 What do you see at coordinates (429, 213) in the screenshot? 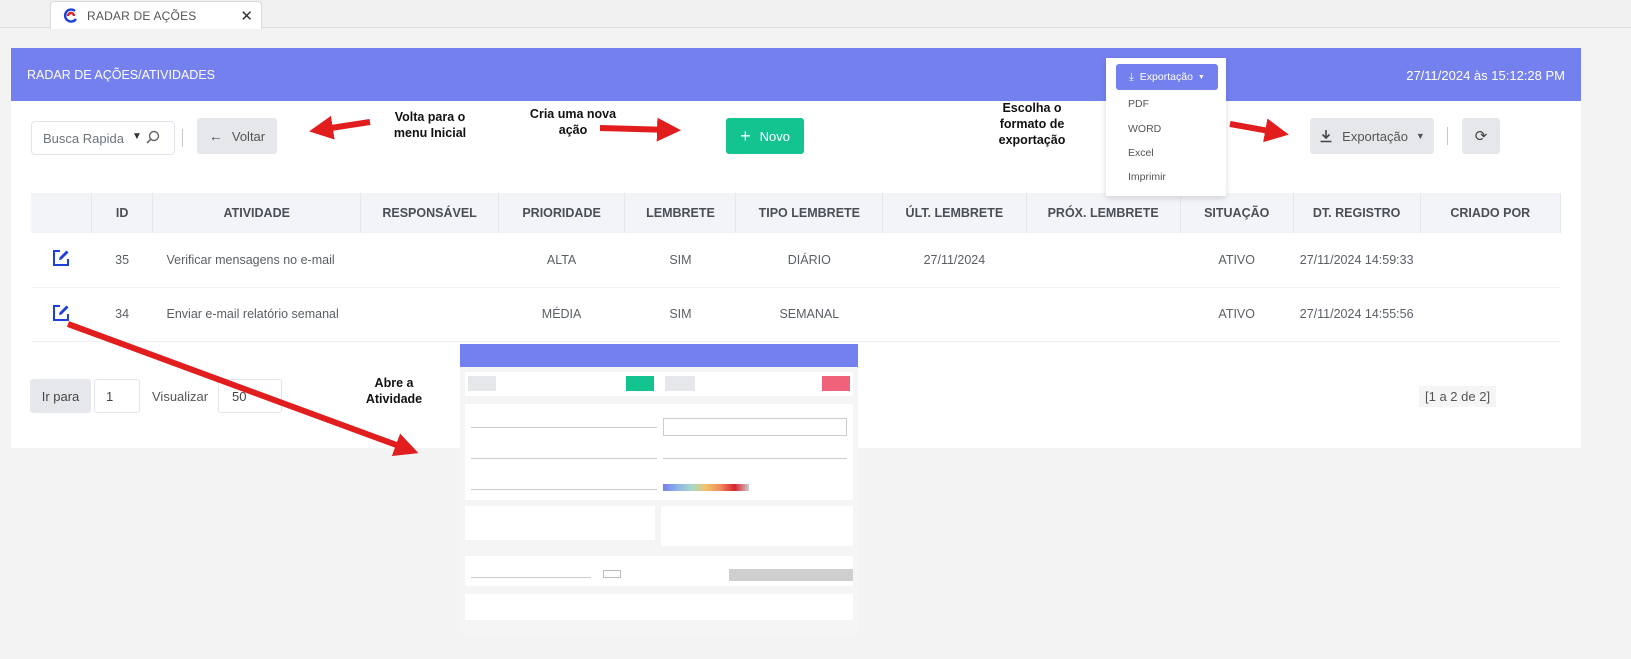
I see `col-header-responsavel: RESPONSÁVEL` at bounding box center [429, 213].